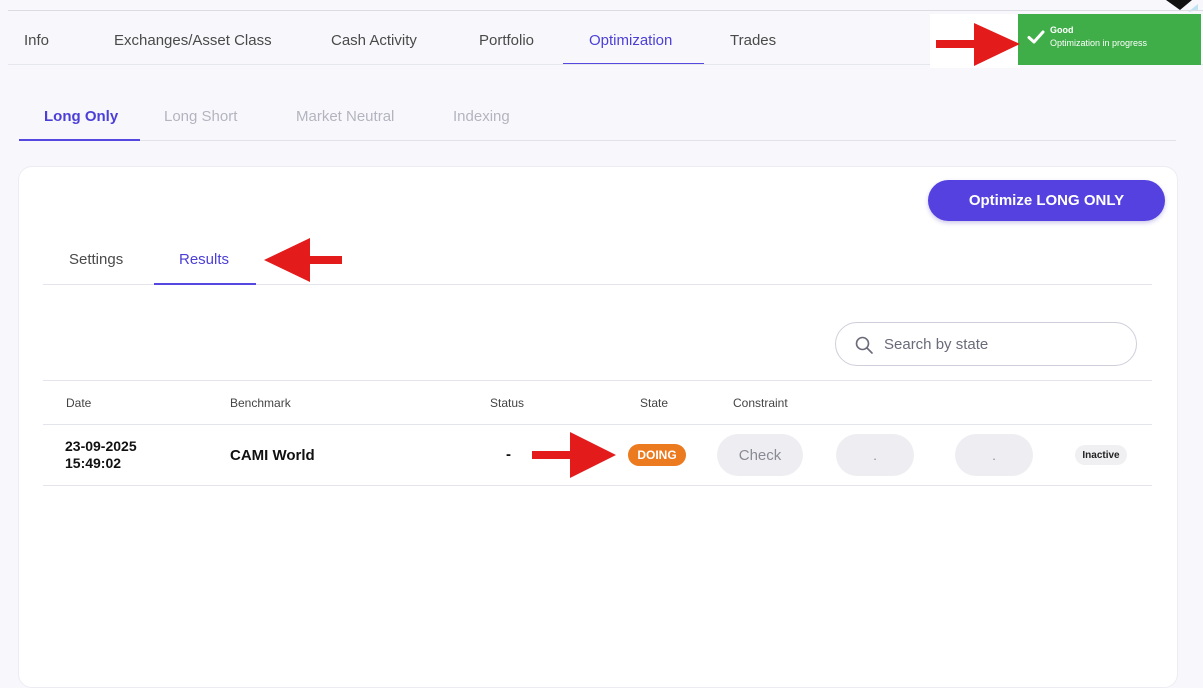  What do you see at coordinates (597, 140) in the screenshot?
I see `subtabs-divider` at bounding box center [597, 140].